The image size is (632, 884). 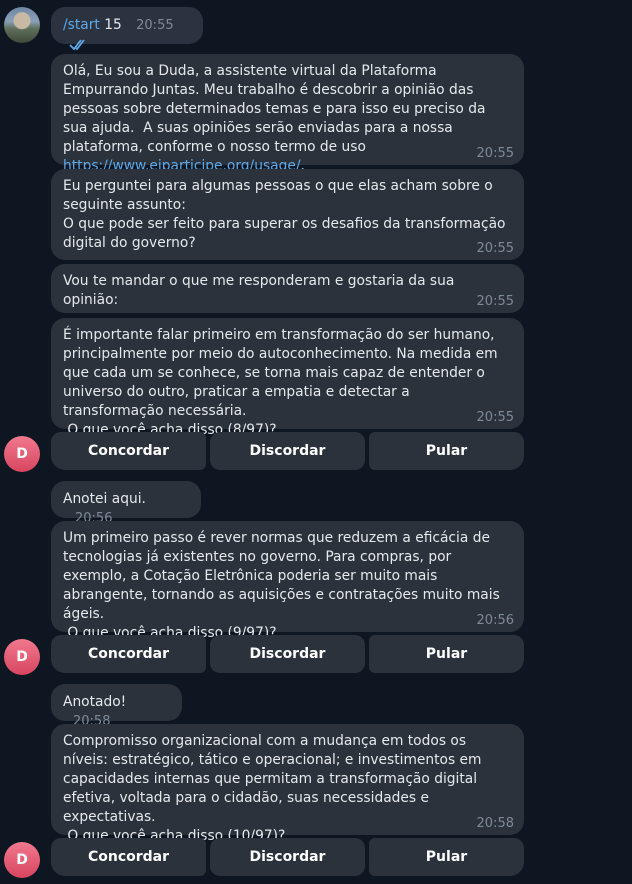 I want to click on start-command-arg: 15, so click(x=113, y=25).